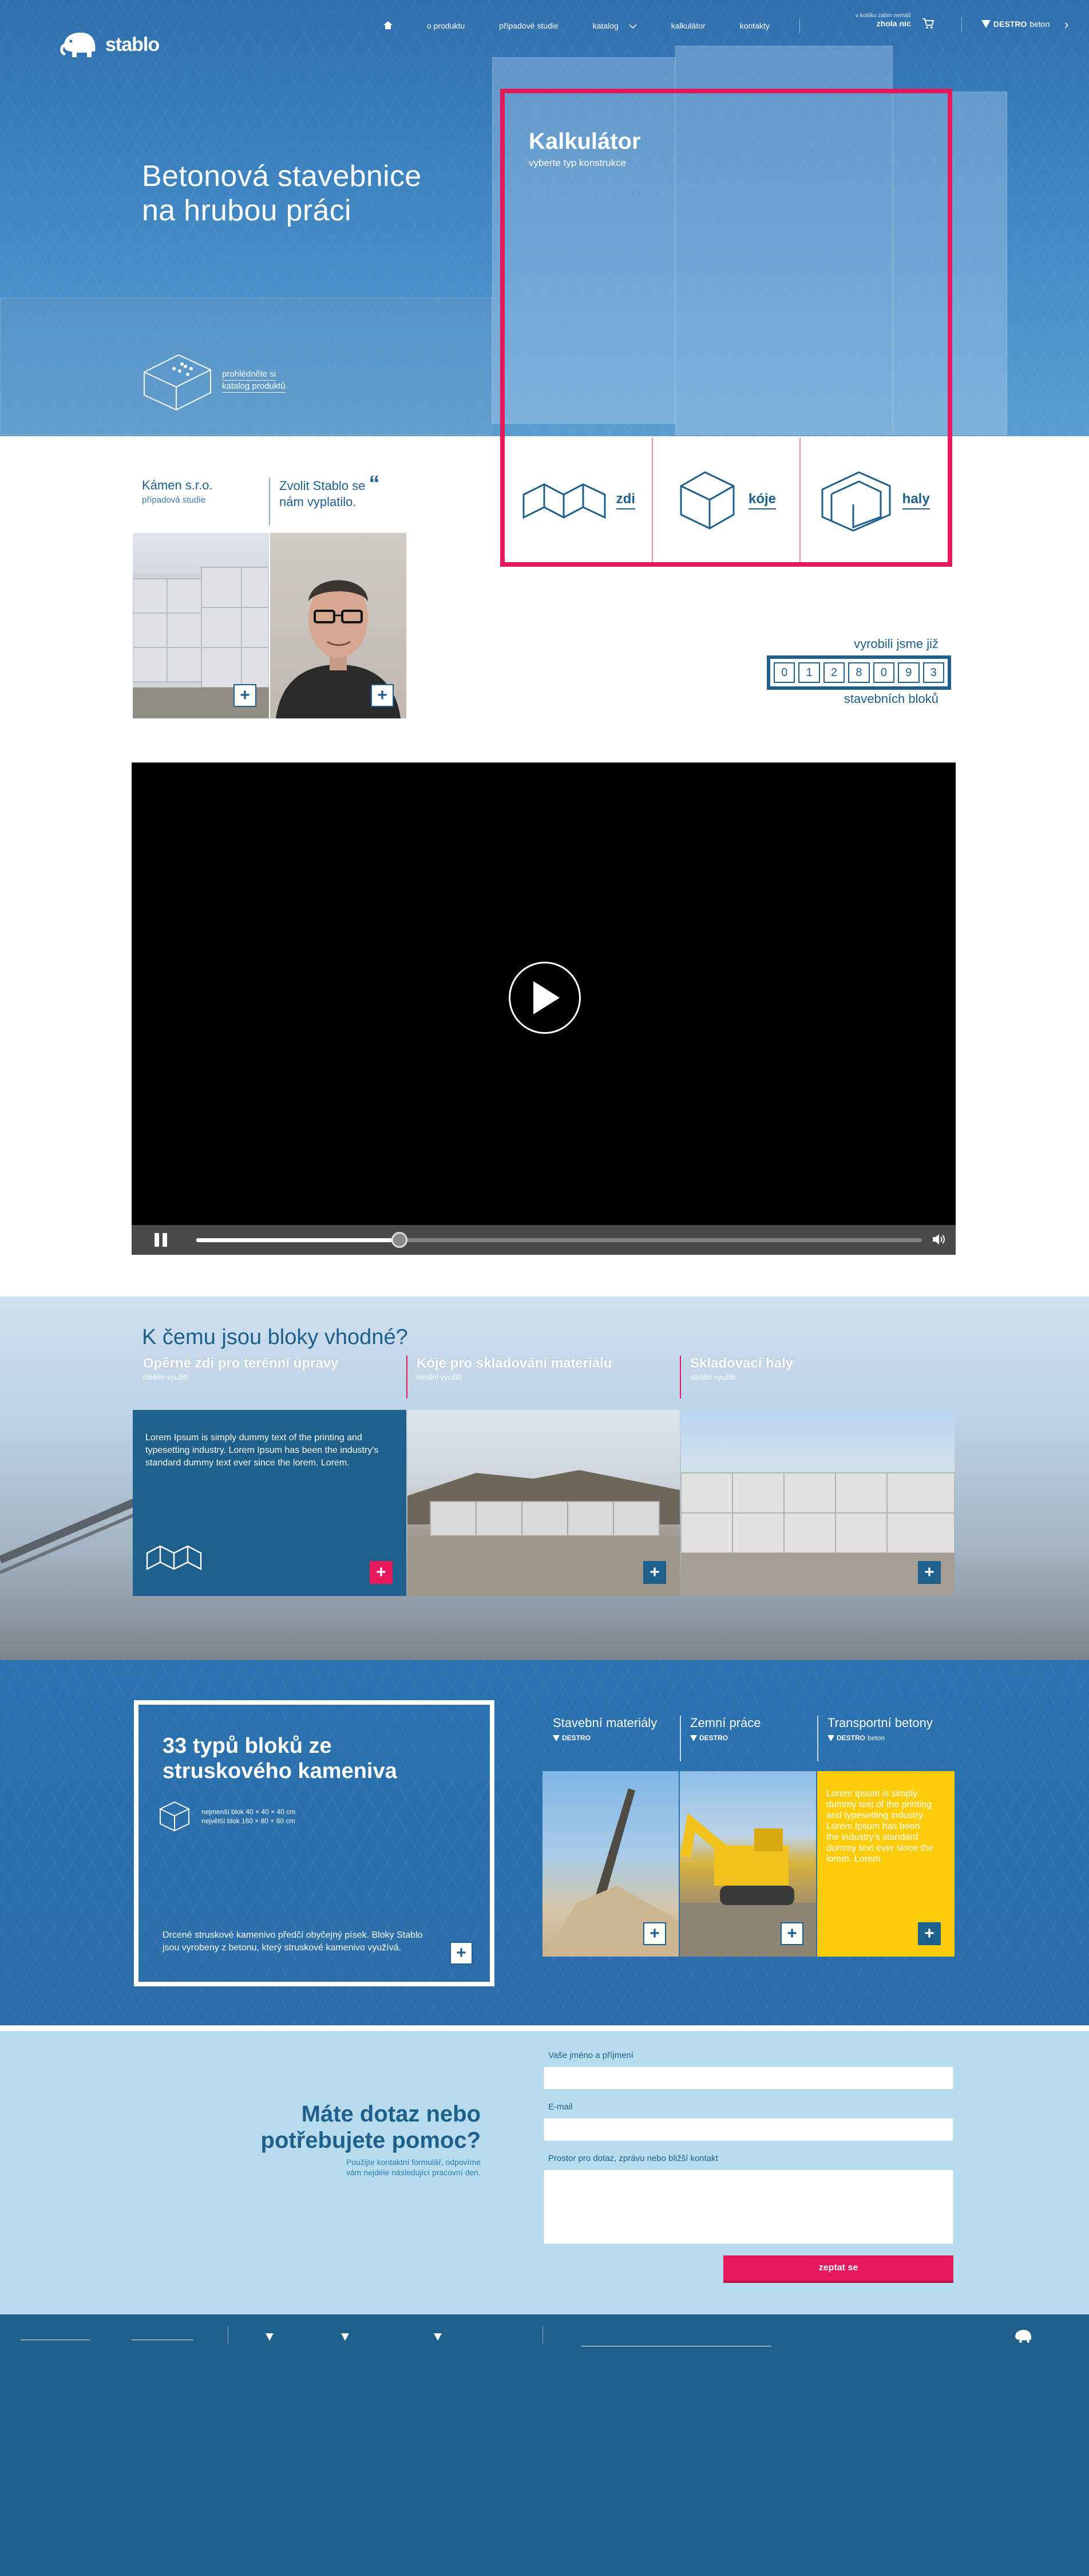  I want to click on use-column-title: Kóje pro skladování materiálu, so click(514, 1363).